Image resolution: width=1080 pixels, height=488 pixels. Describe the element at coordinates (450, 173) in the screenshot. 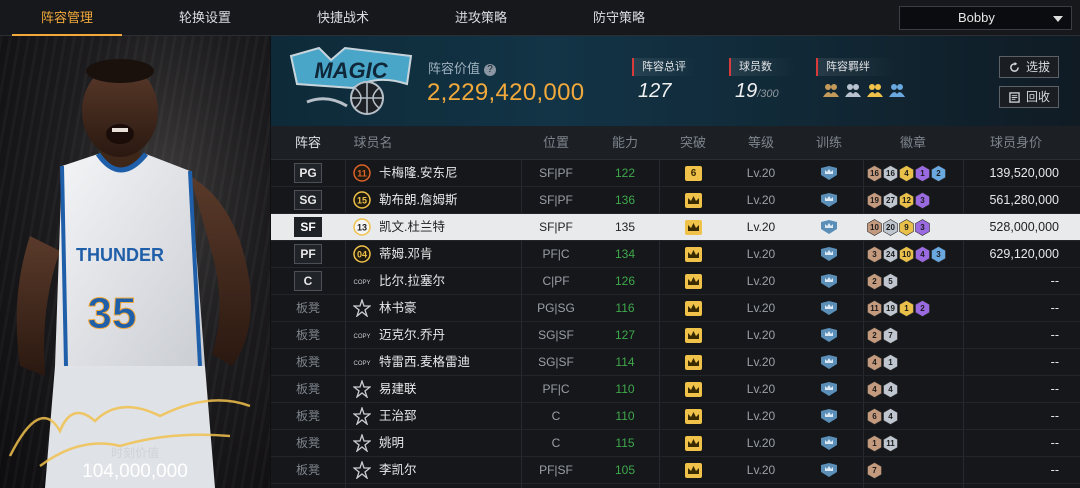

I see `player-name: 卡梅隆.安东尼` at that location.